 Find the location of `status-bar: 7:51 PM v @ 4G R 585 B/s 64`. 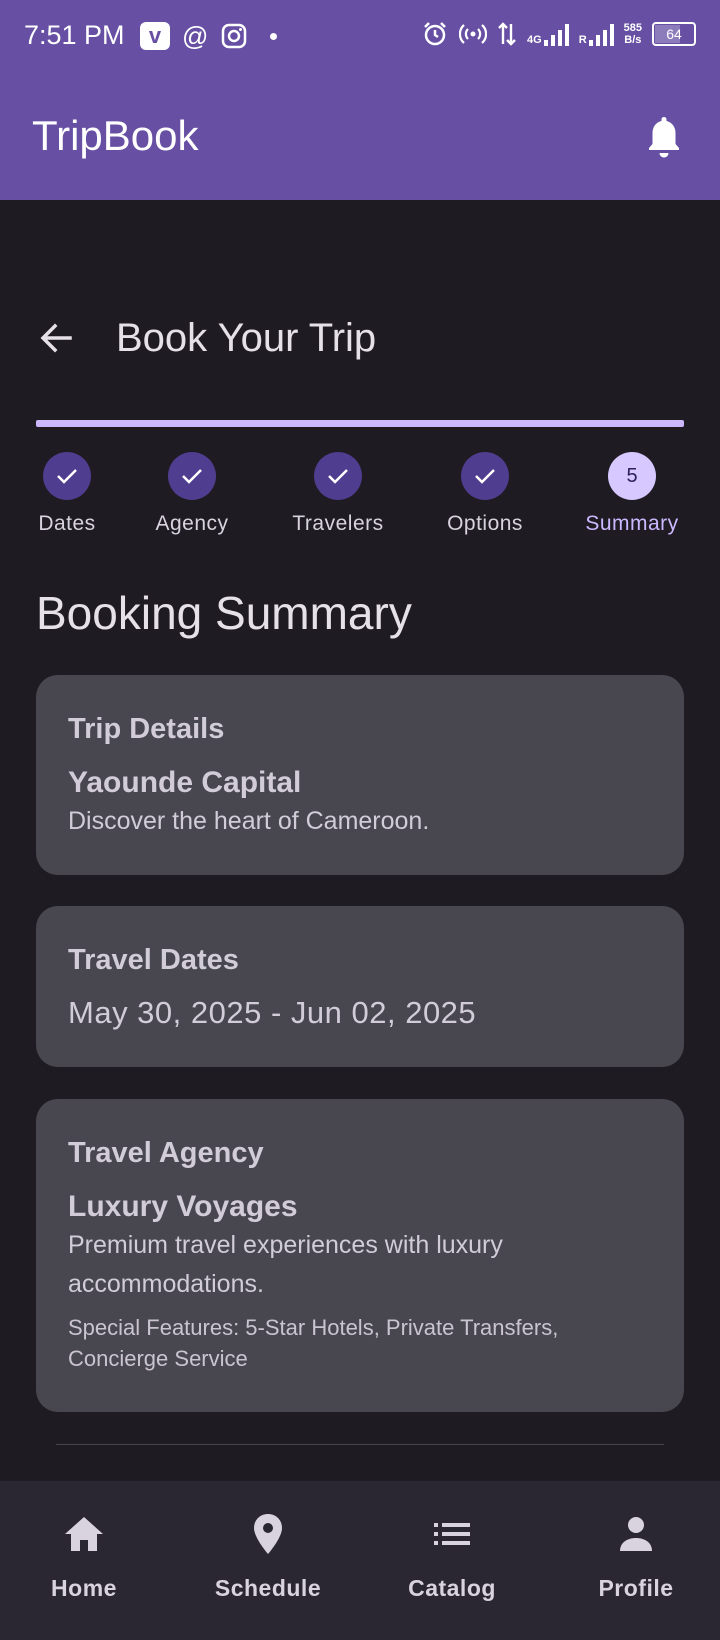

status-bar: 7:51 PM v @ 4G R 585 B/s 64 is located at coordinates (360, 36).